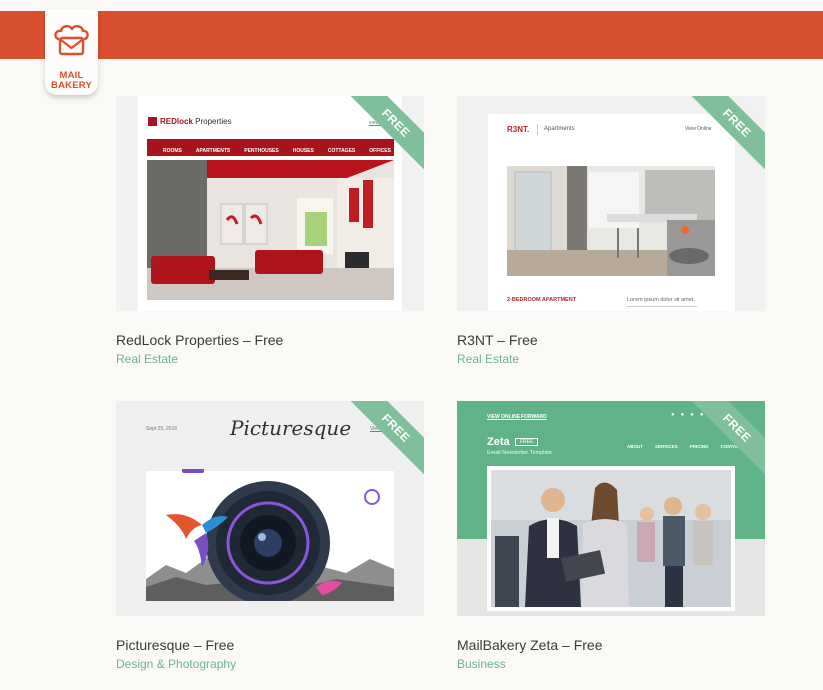 The width and height of the screenshot is (823, 690). I want to click on preview-logo-rest: Properties, so click(212, 121).